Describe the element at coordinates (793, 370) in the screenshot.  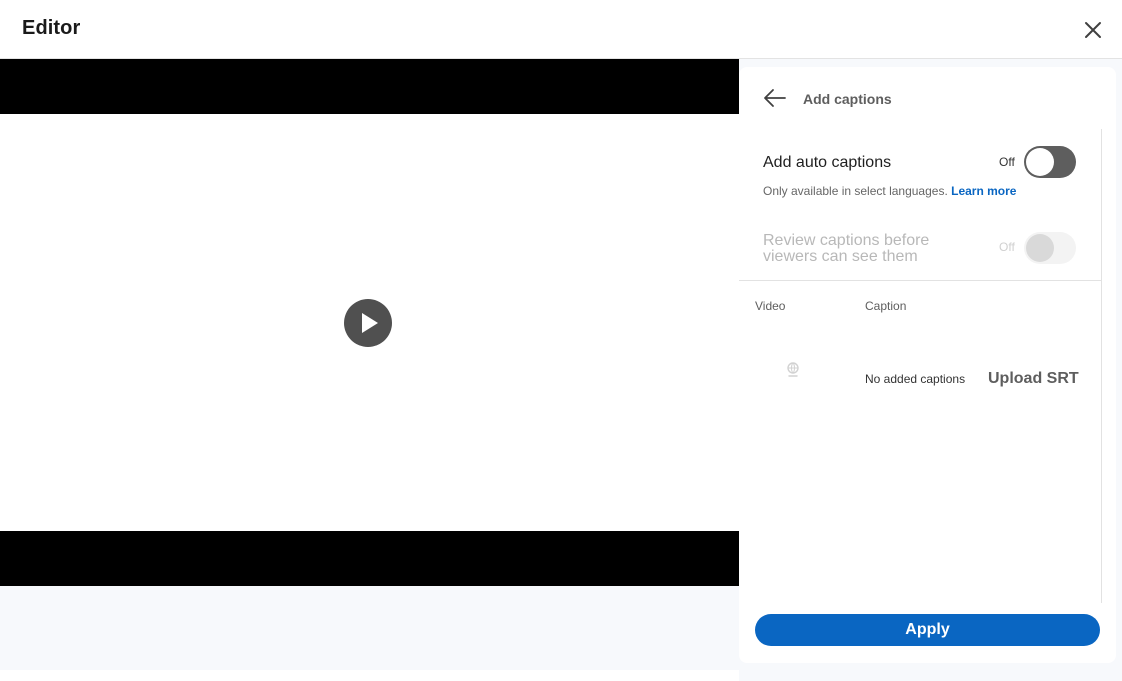
I see `language-globe-icon` at that location.